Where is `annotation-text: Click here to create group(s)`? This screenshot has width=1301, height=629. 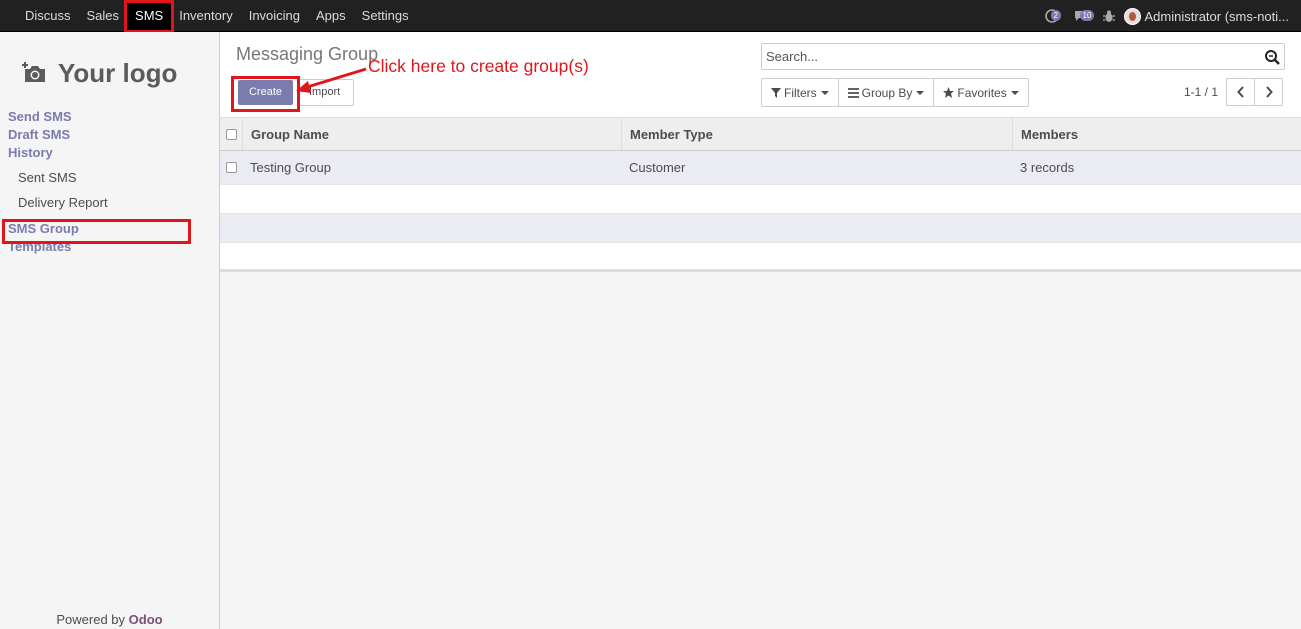
annotation-text: Click here to create group(s) is located at coordinates (478, 66).